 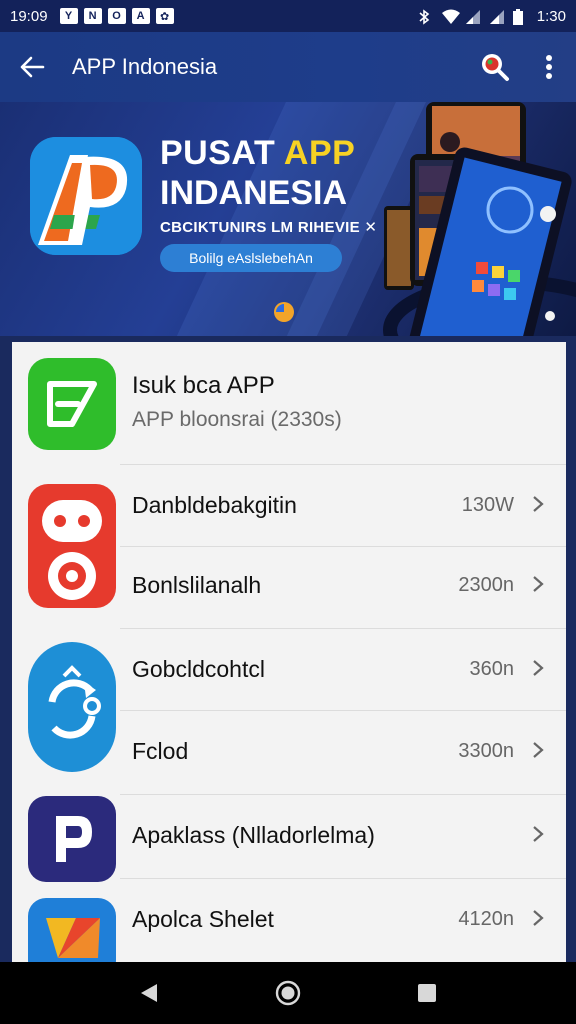 I want to click on list-item-name: Bonlslilanalh, so click(x=197, y=585).